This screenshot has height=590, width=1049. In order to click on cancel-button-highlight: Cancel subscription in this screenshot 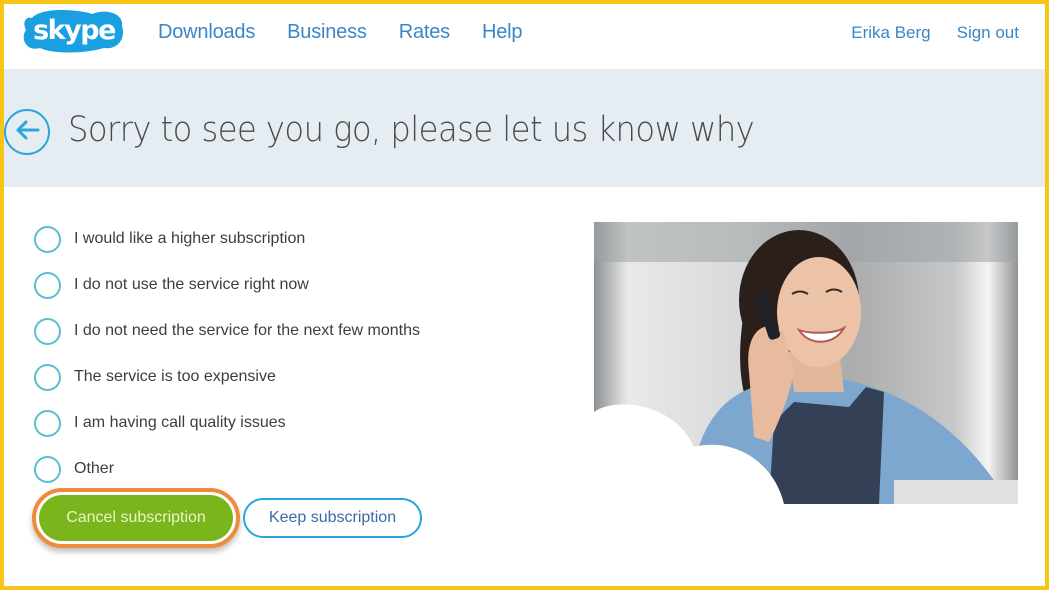, I will do `click(136, 518)`.